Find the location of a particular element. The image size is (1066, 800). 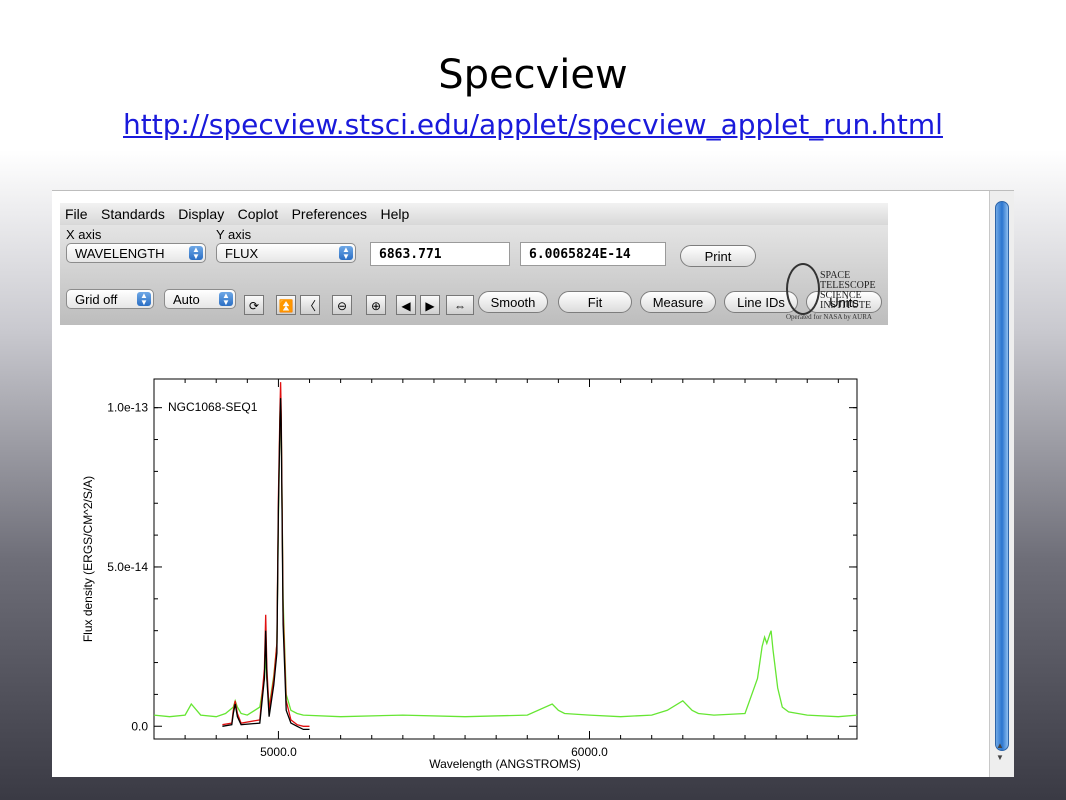

y-axis-title: Flux density (ERGS/CM^2/S/A) is located at coordinates (88, 559).